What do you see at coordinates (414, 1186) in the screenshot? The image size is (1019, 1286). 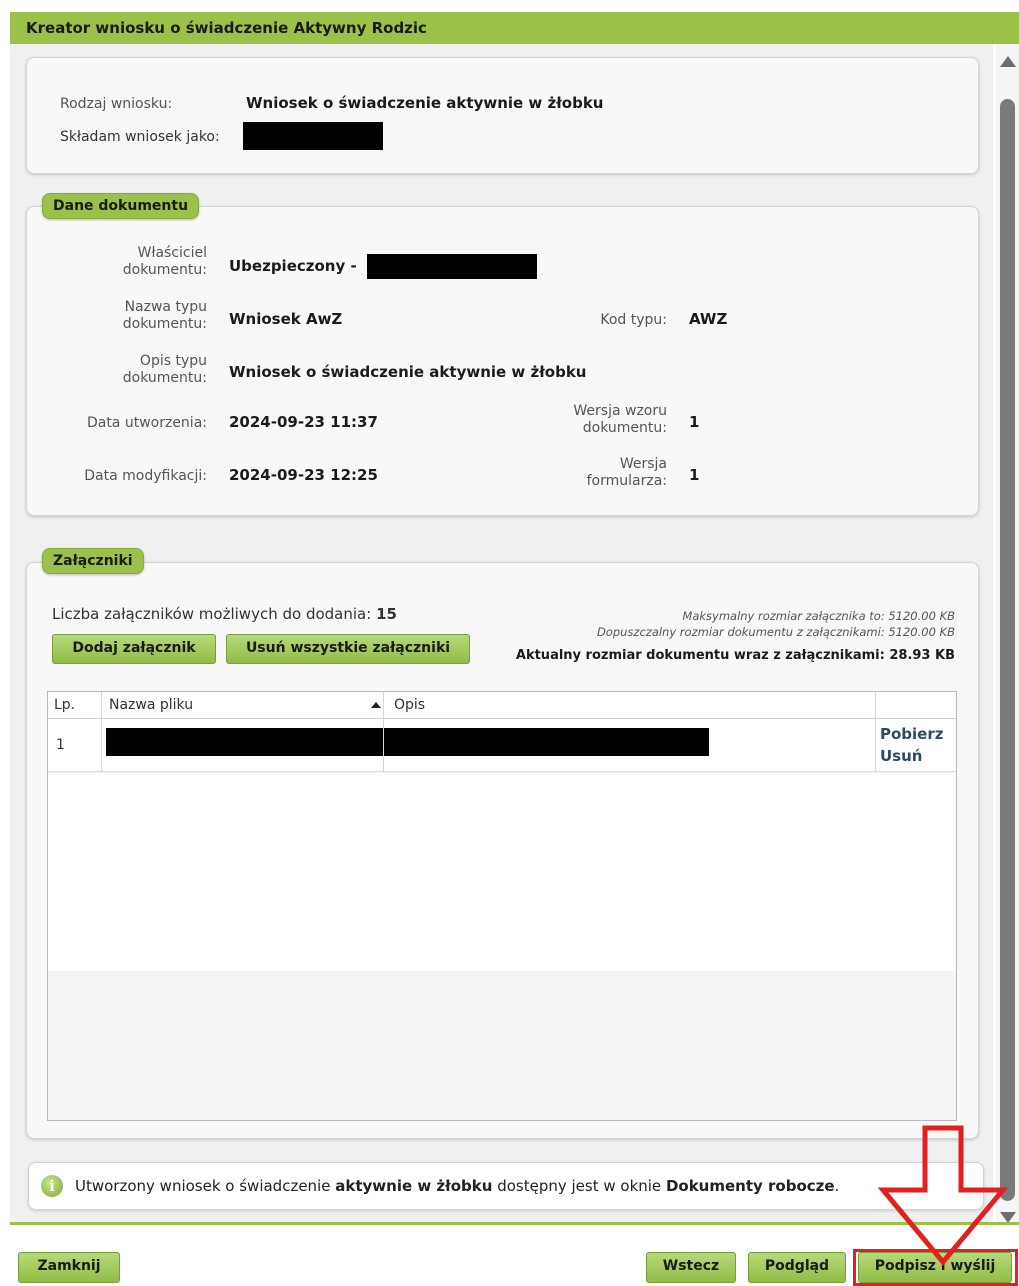 I see `info-bold-part1: aktywnie w żłobku` at bounding box center [414, 1186].